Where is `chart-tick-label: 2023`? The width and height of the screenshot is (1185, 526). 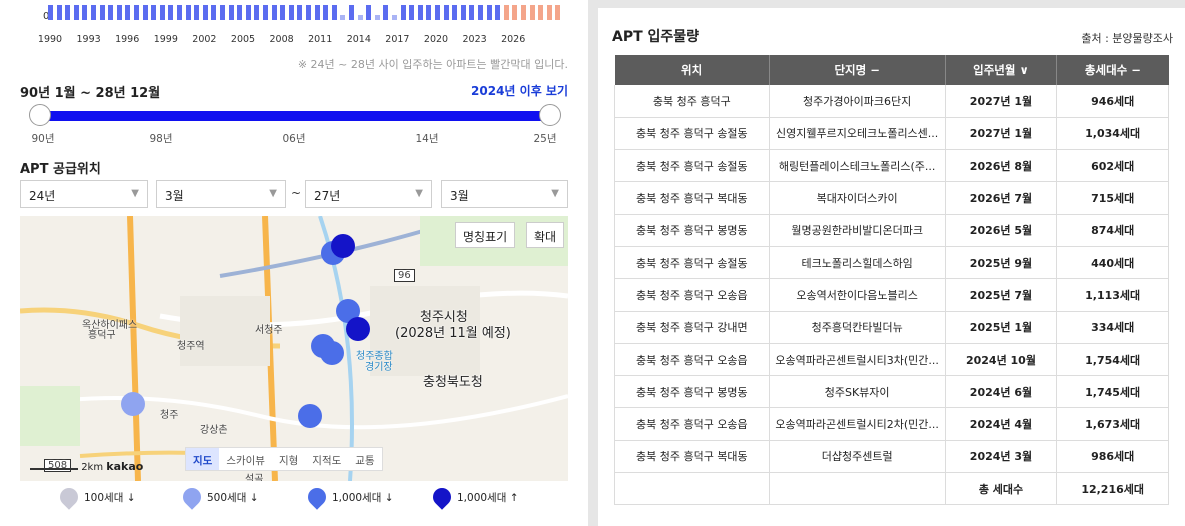
chart-tick-label: 2023 is located at coordinates (474, 39).